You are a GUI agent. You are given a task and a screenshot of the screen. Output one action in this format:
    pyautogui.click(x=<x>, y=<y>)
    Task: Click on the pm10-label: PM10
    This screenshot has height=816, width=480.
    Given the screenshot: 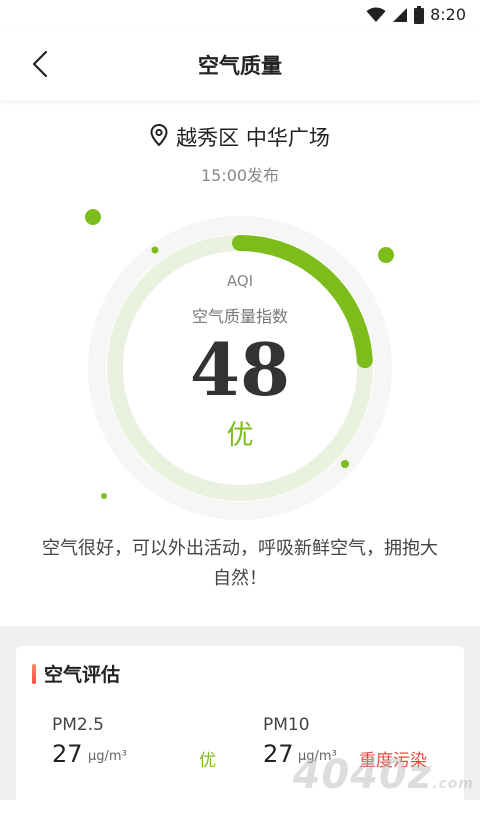 What is the action you would take?
    pyautogui.click(x=286, y=725)
    